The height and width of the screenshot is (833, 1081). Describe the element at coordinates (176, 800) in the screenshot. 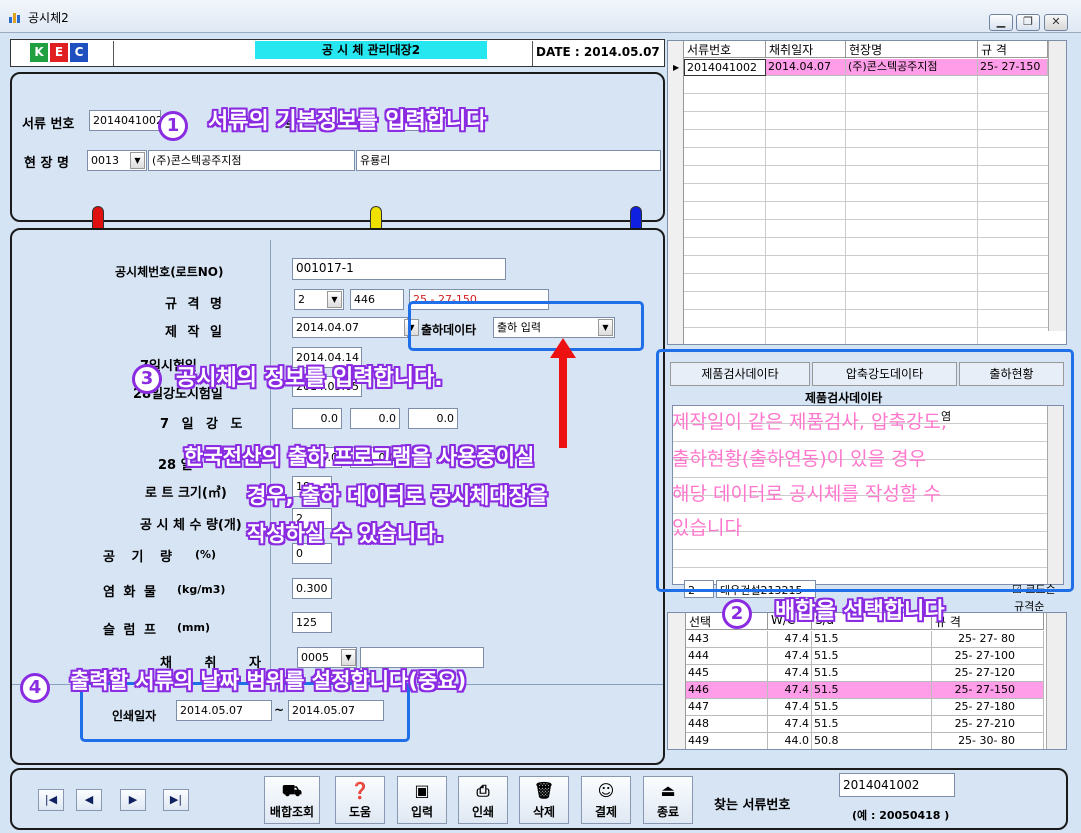

I see `last-record-button: ▶|` at that location.